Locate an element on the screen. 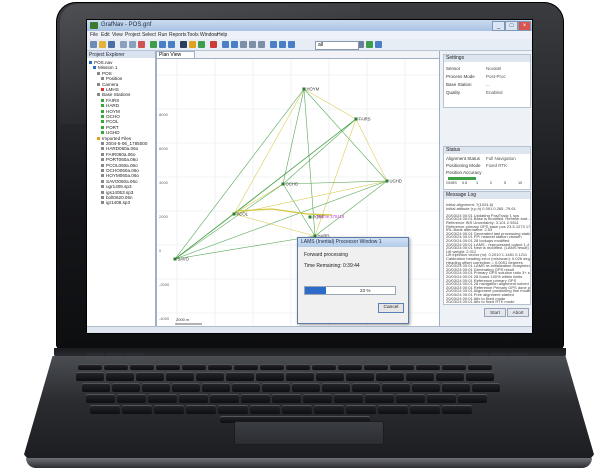  save-icon is located at coordinates (111, 44).